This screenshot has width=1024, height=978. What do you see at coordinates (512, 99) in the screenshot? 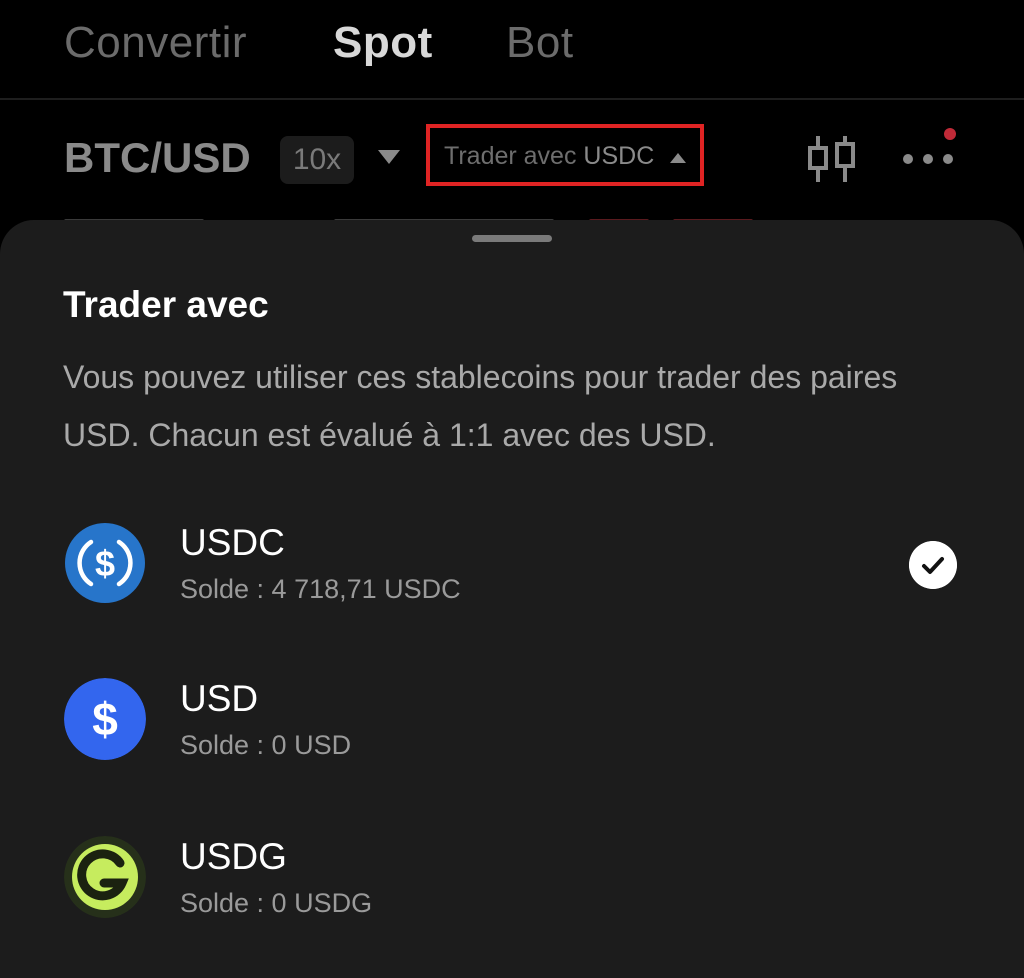
I see `tabs-divider` at bounding box center [512, 99].